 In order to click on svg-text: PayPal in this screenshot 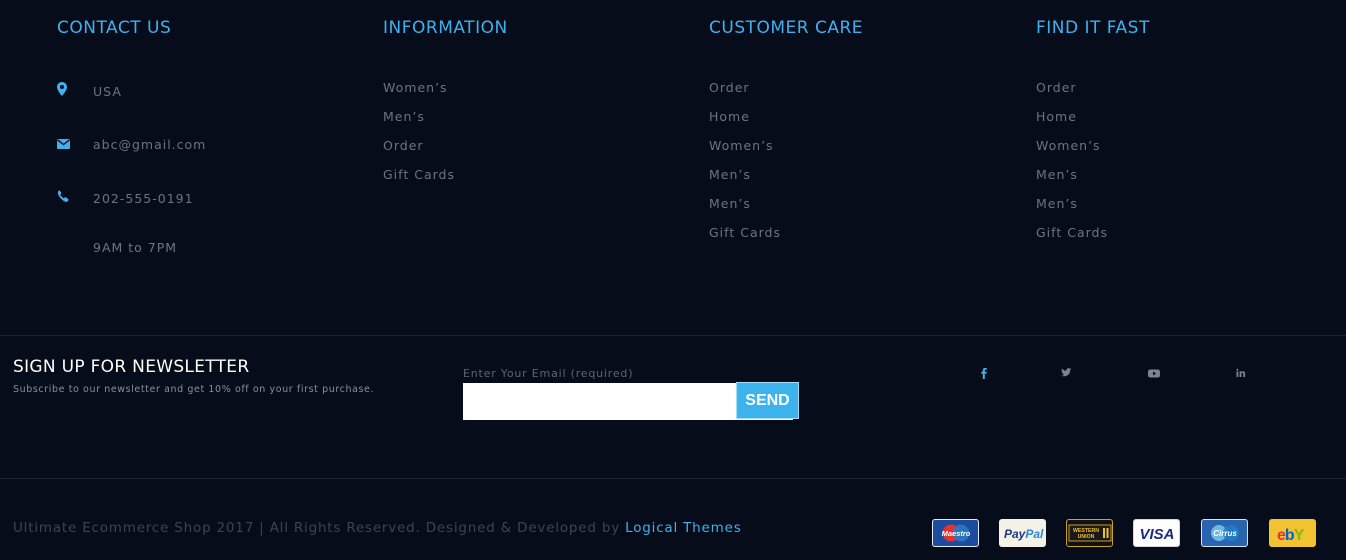, I will do `click(1024, 534)`.